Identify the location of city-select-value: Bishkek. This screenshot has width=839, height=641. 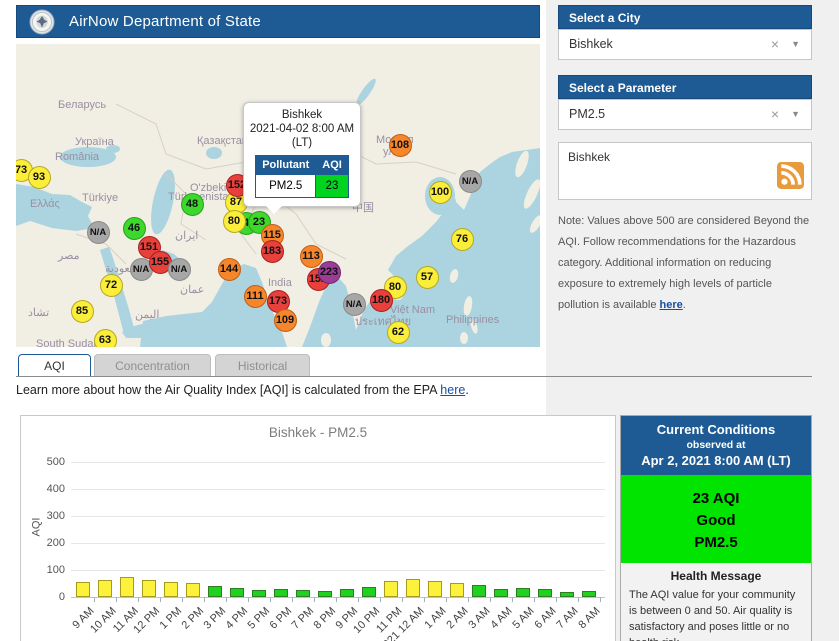
(591, 44).